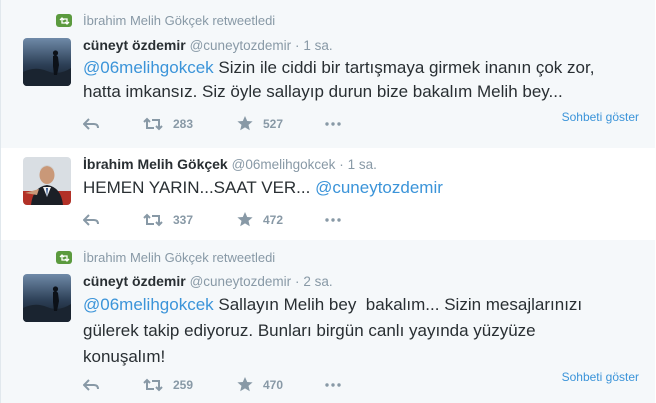 The width and height of the screenshot is (656, 403). Describe the element at coordinates (273, 219) in the screenshot. I see `favorite-count: 472` at that location.